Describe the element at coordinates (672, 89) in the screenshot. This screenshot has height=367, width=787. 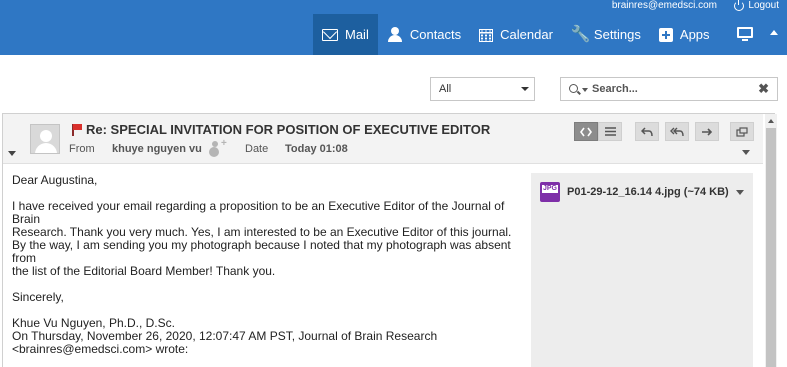
I see `search-input` at that location.